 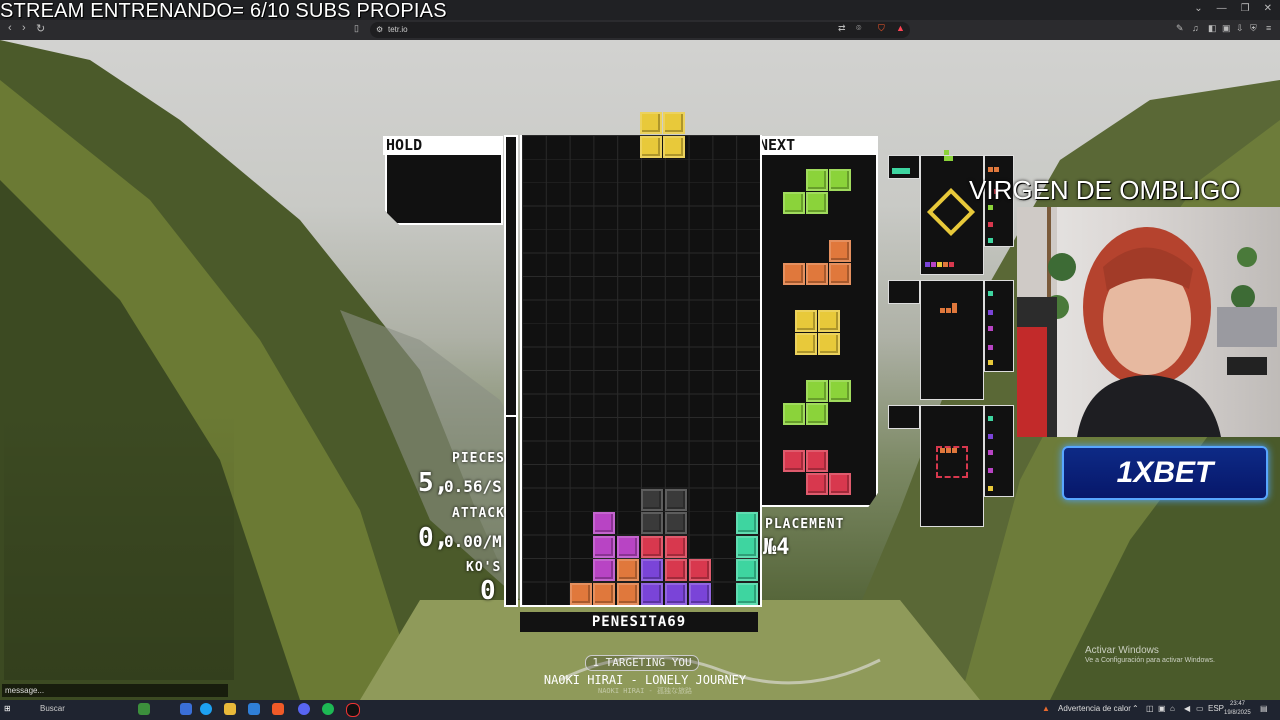 I want to click on extensions-icon: ✎, so click(x=1180, y=28).